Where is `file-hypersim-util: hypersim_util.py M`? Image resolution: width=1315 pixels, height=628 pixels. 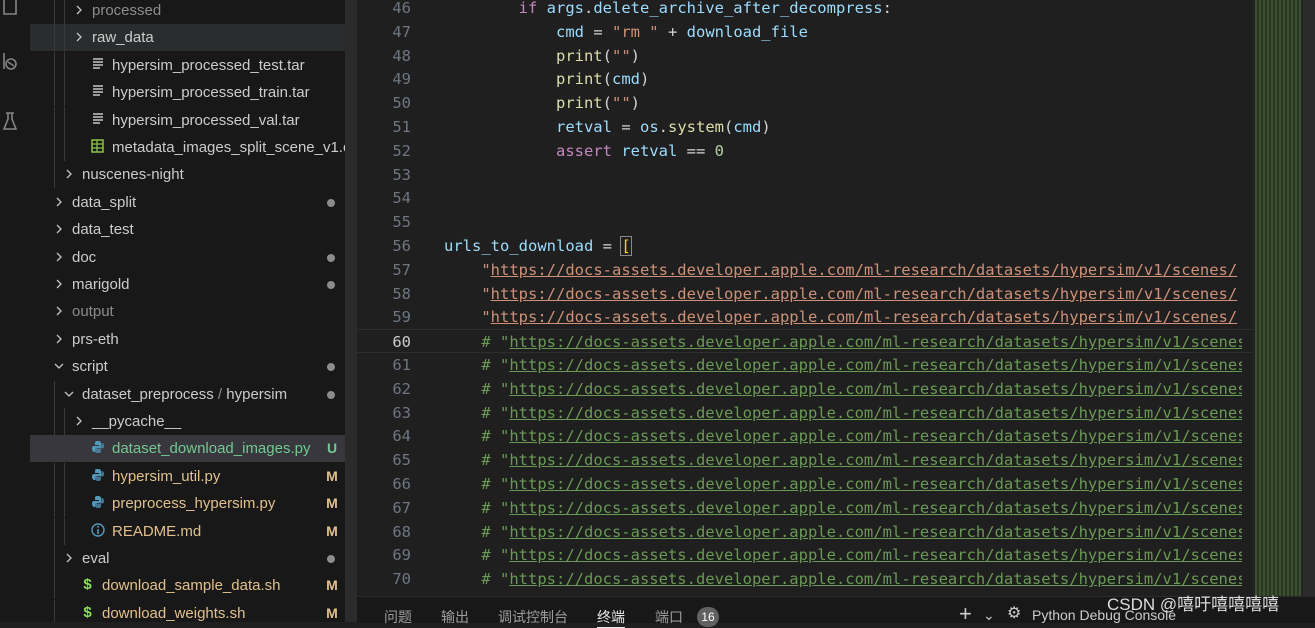 file-hypersim-util: hypersim_util.py M is located at coordinates (193, 476).